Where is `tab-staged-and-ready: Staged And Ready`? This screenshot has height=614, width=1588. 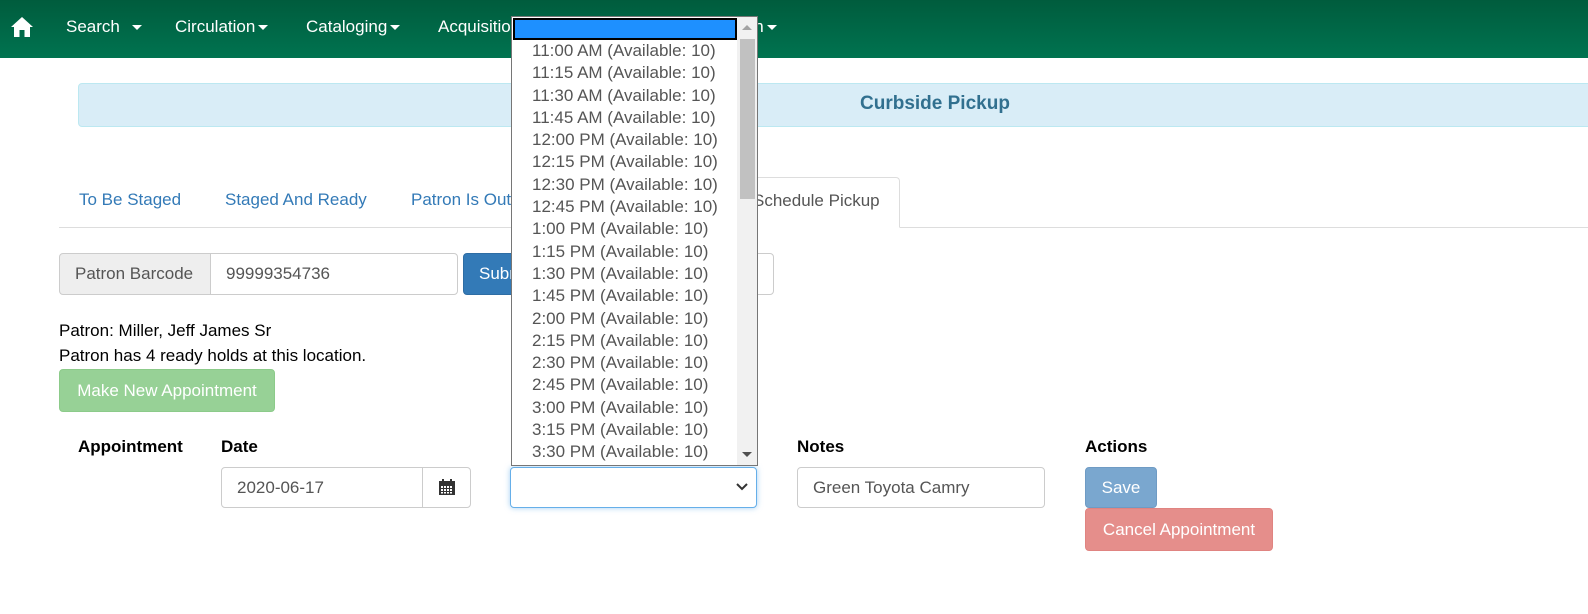 tab-staged-and-ready: Staged And Ready is located at coordinates (296, 200).